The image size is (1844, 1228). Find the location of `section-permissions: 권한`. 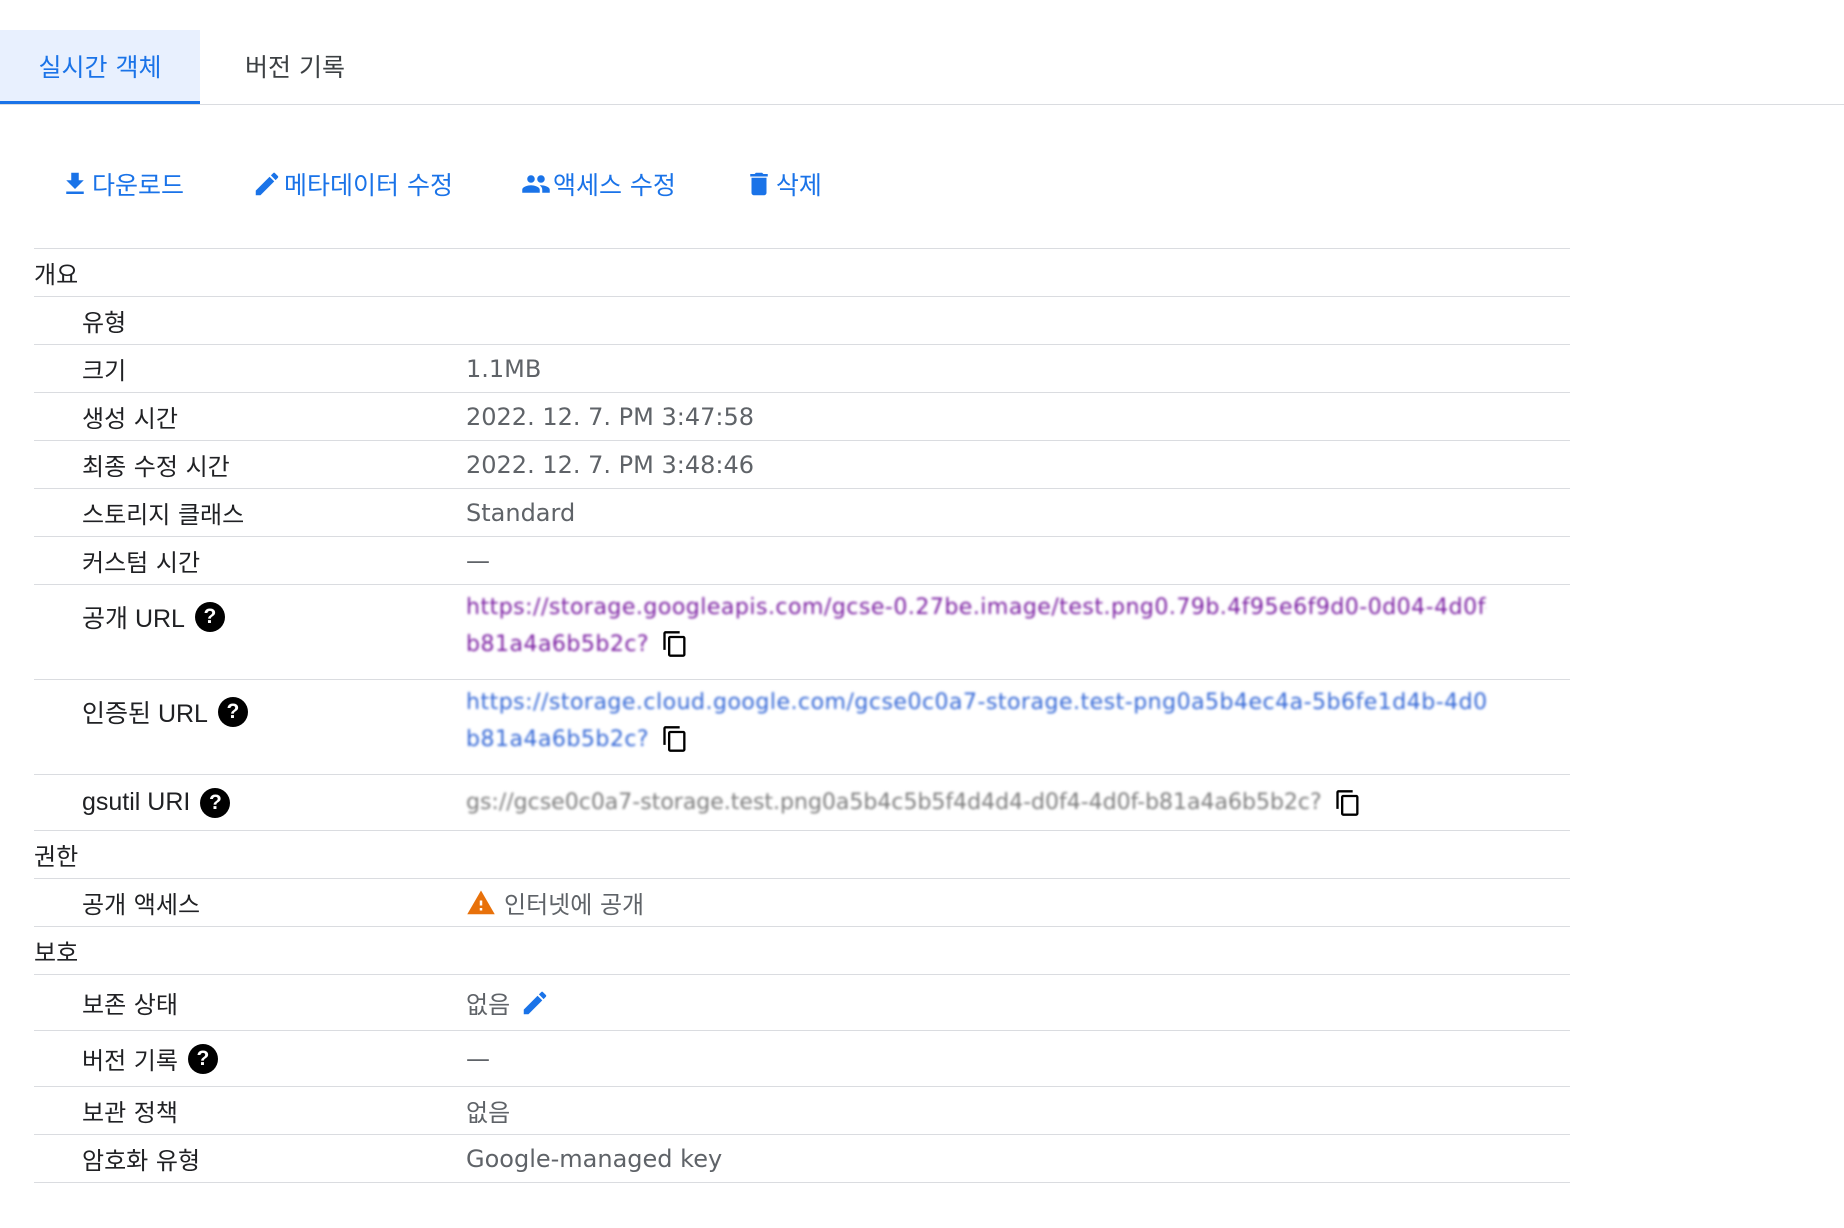

section-permissions: 권한 is located at coordinates (802, 854).